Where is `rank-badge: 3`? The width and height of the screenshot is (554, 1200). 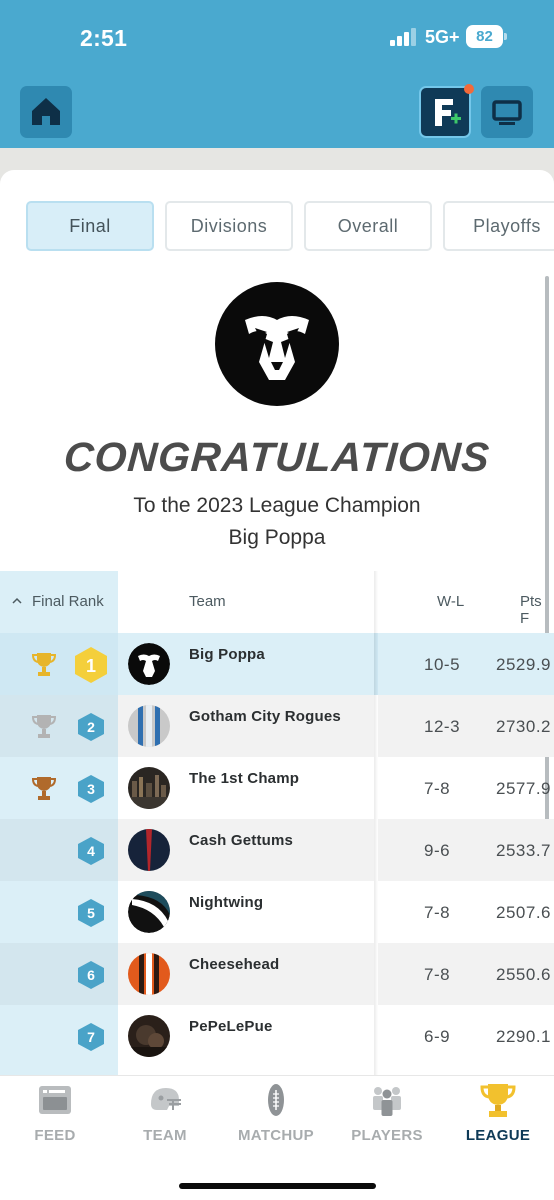 rank-badge: 3 is located at coordinates (91, 789).